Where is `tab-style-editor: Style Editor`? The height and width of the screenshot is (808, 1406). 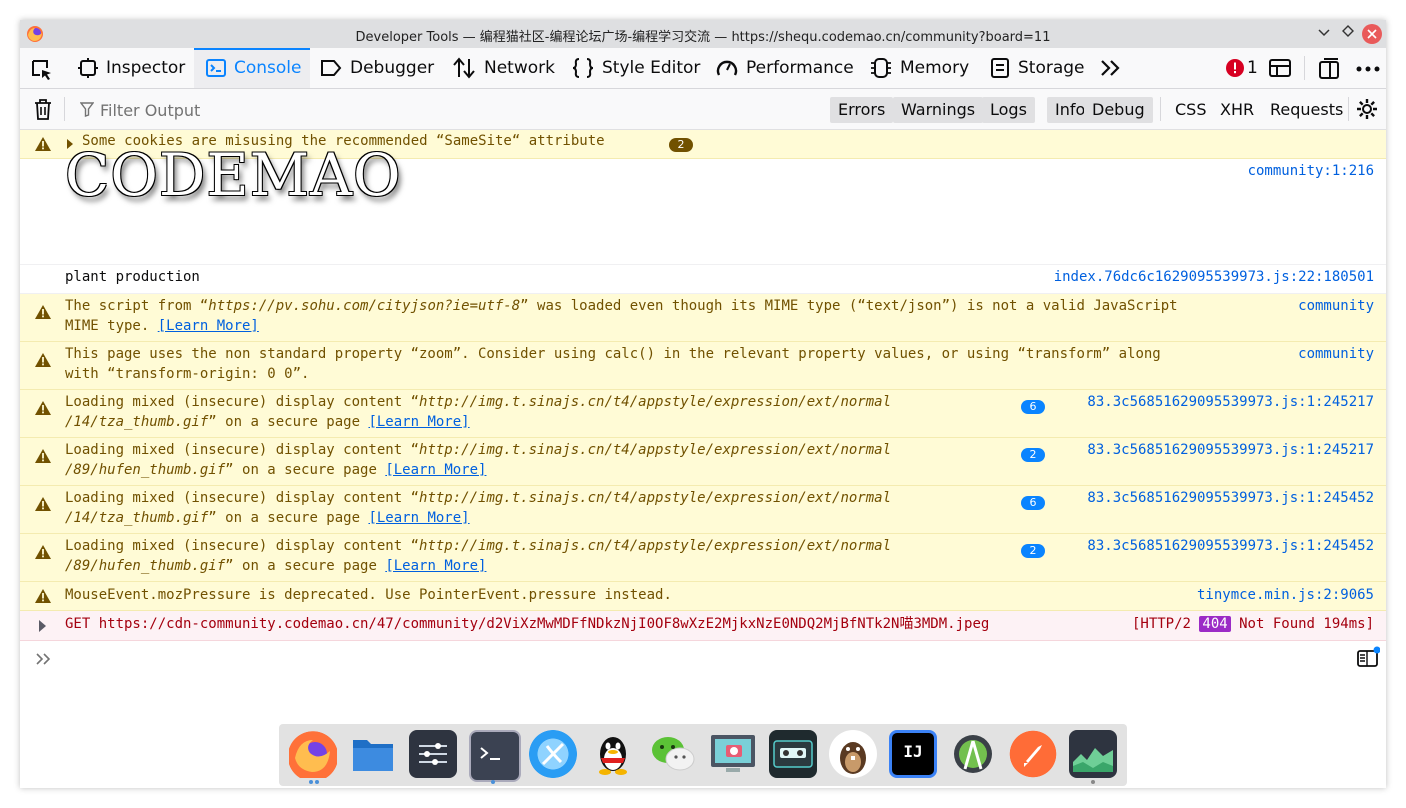
tab-style-editor: Style Editor is located at coordinates (636, 68).